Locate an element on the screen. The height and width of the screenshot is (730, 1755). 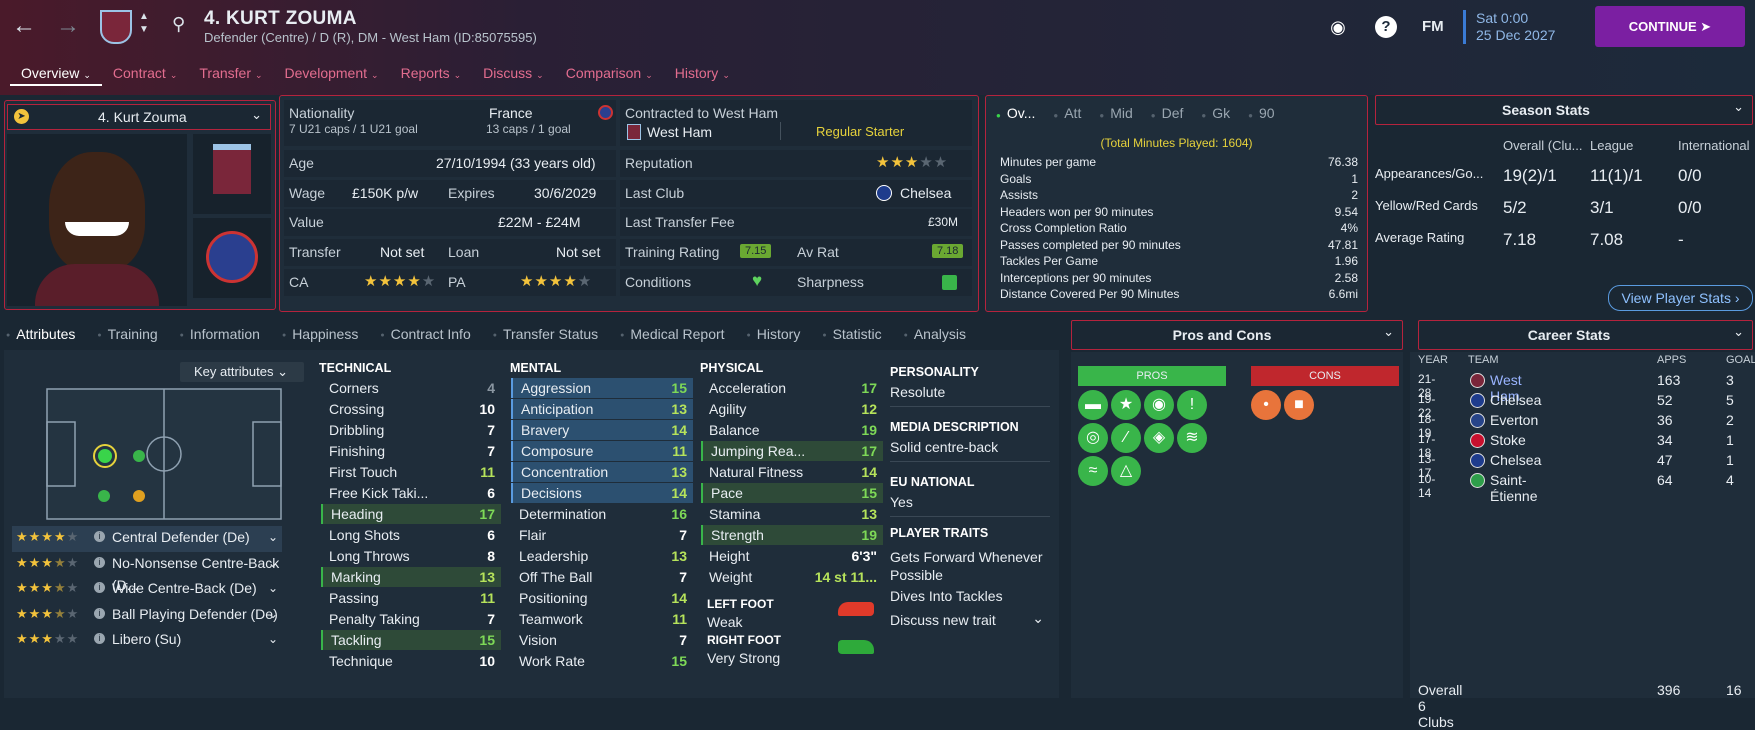
tab-comparison: Comparison ⌄ is located at coordinates (609, 73).